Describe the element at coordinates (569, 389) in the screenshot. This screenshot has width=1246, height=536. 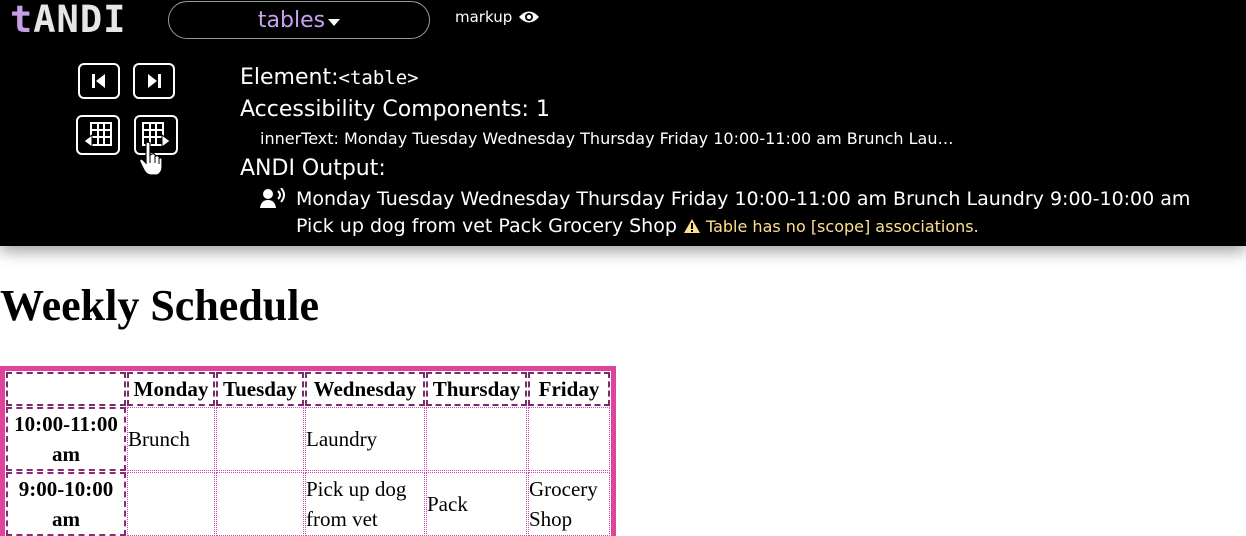
I see `table-header-cell: Friday` at that location.